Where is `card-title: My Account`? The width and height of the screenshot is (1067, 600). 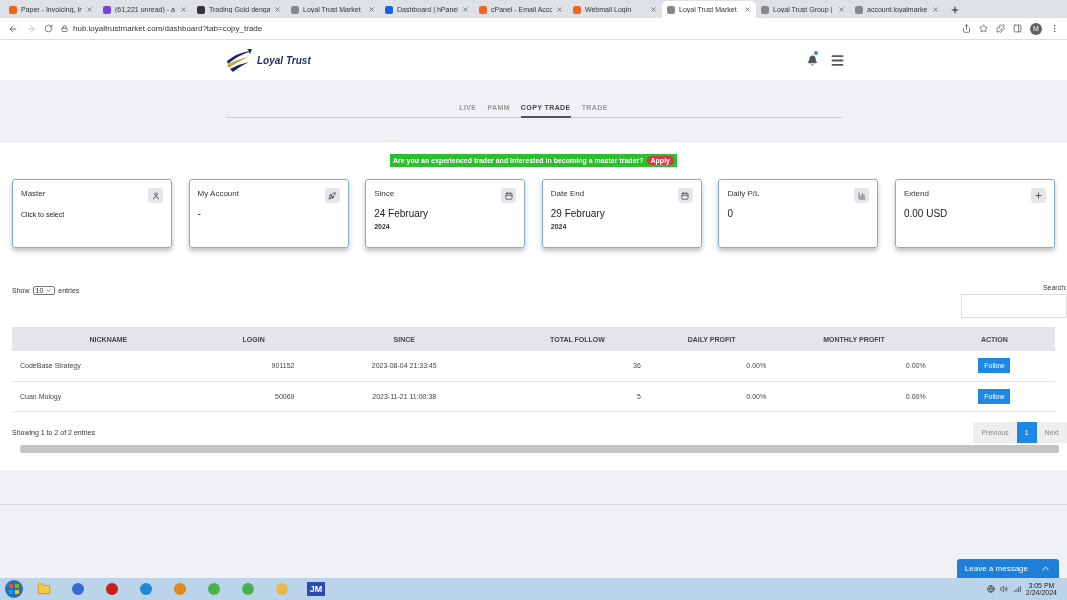 card-title: My Account is located at coordinates (218, 193).